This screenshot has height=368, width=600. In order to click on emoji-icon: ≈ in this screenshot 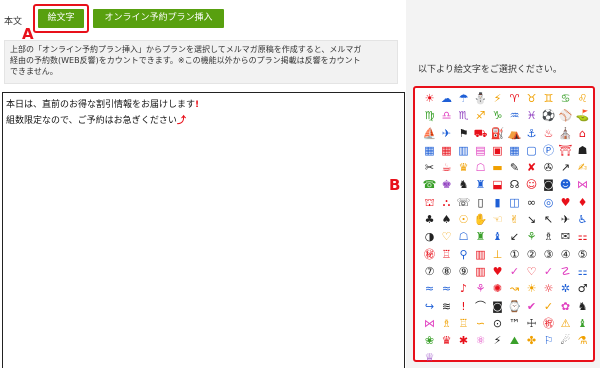, I will do `click(429, 288)`.